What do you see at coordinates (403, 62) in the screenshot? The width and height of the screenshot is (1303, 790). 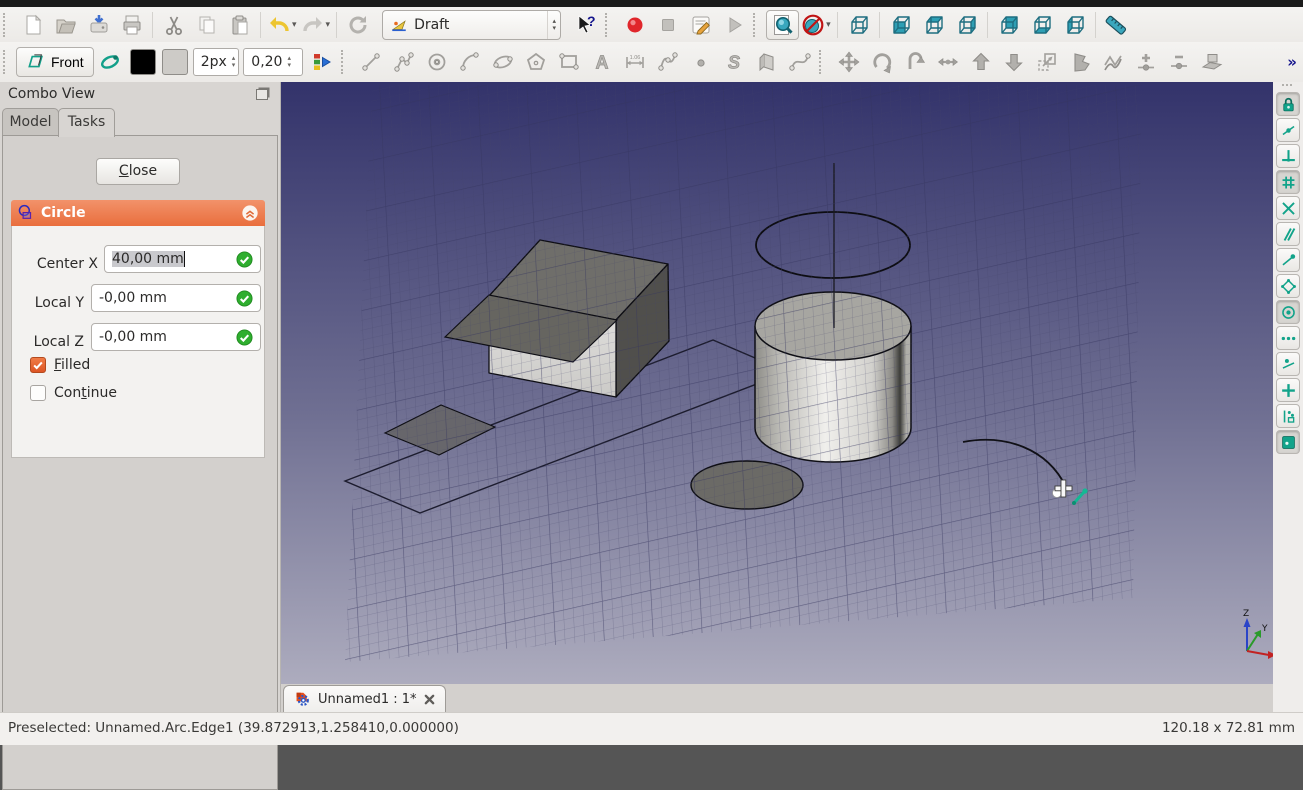 I see `draft-polyline-button` at bounding box center [403, 62].